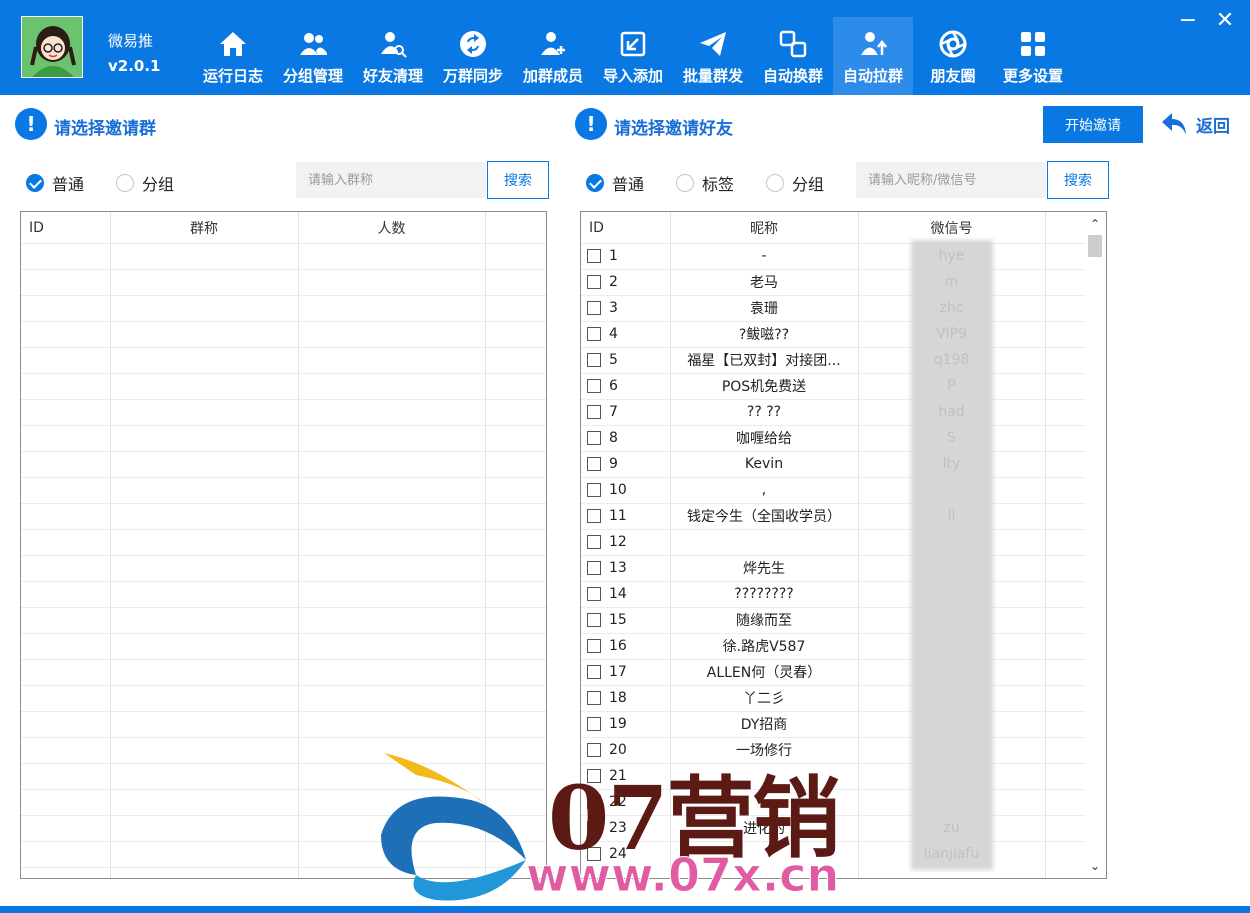  I want to click on table-row: 12, so click(843, 542).